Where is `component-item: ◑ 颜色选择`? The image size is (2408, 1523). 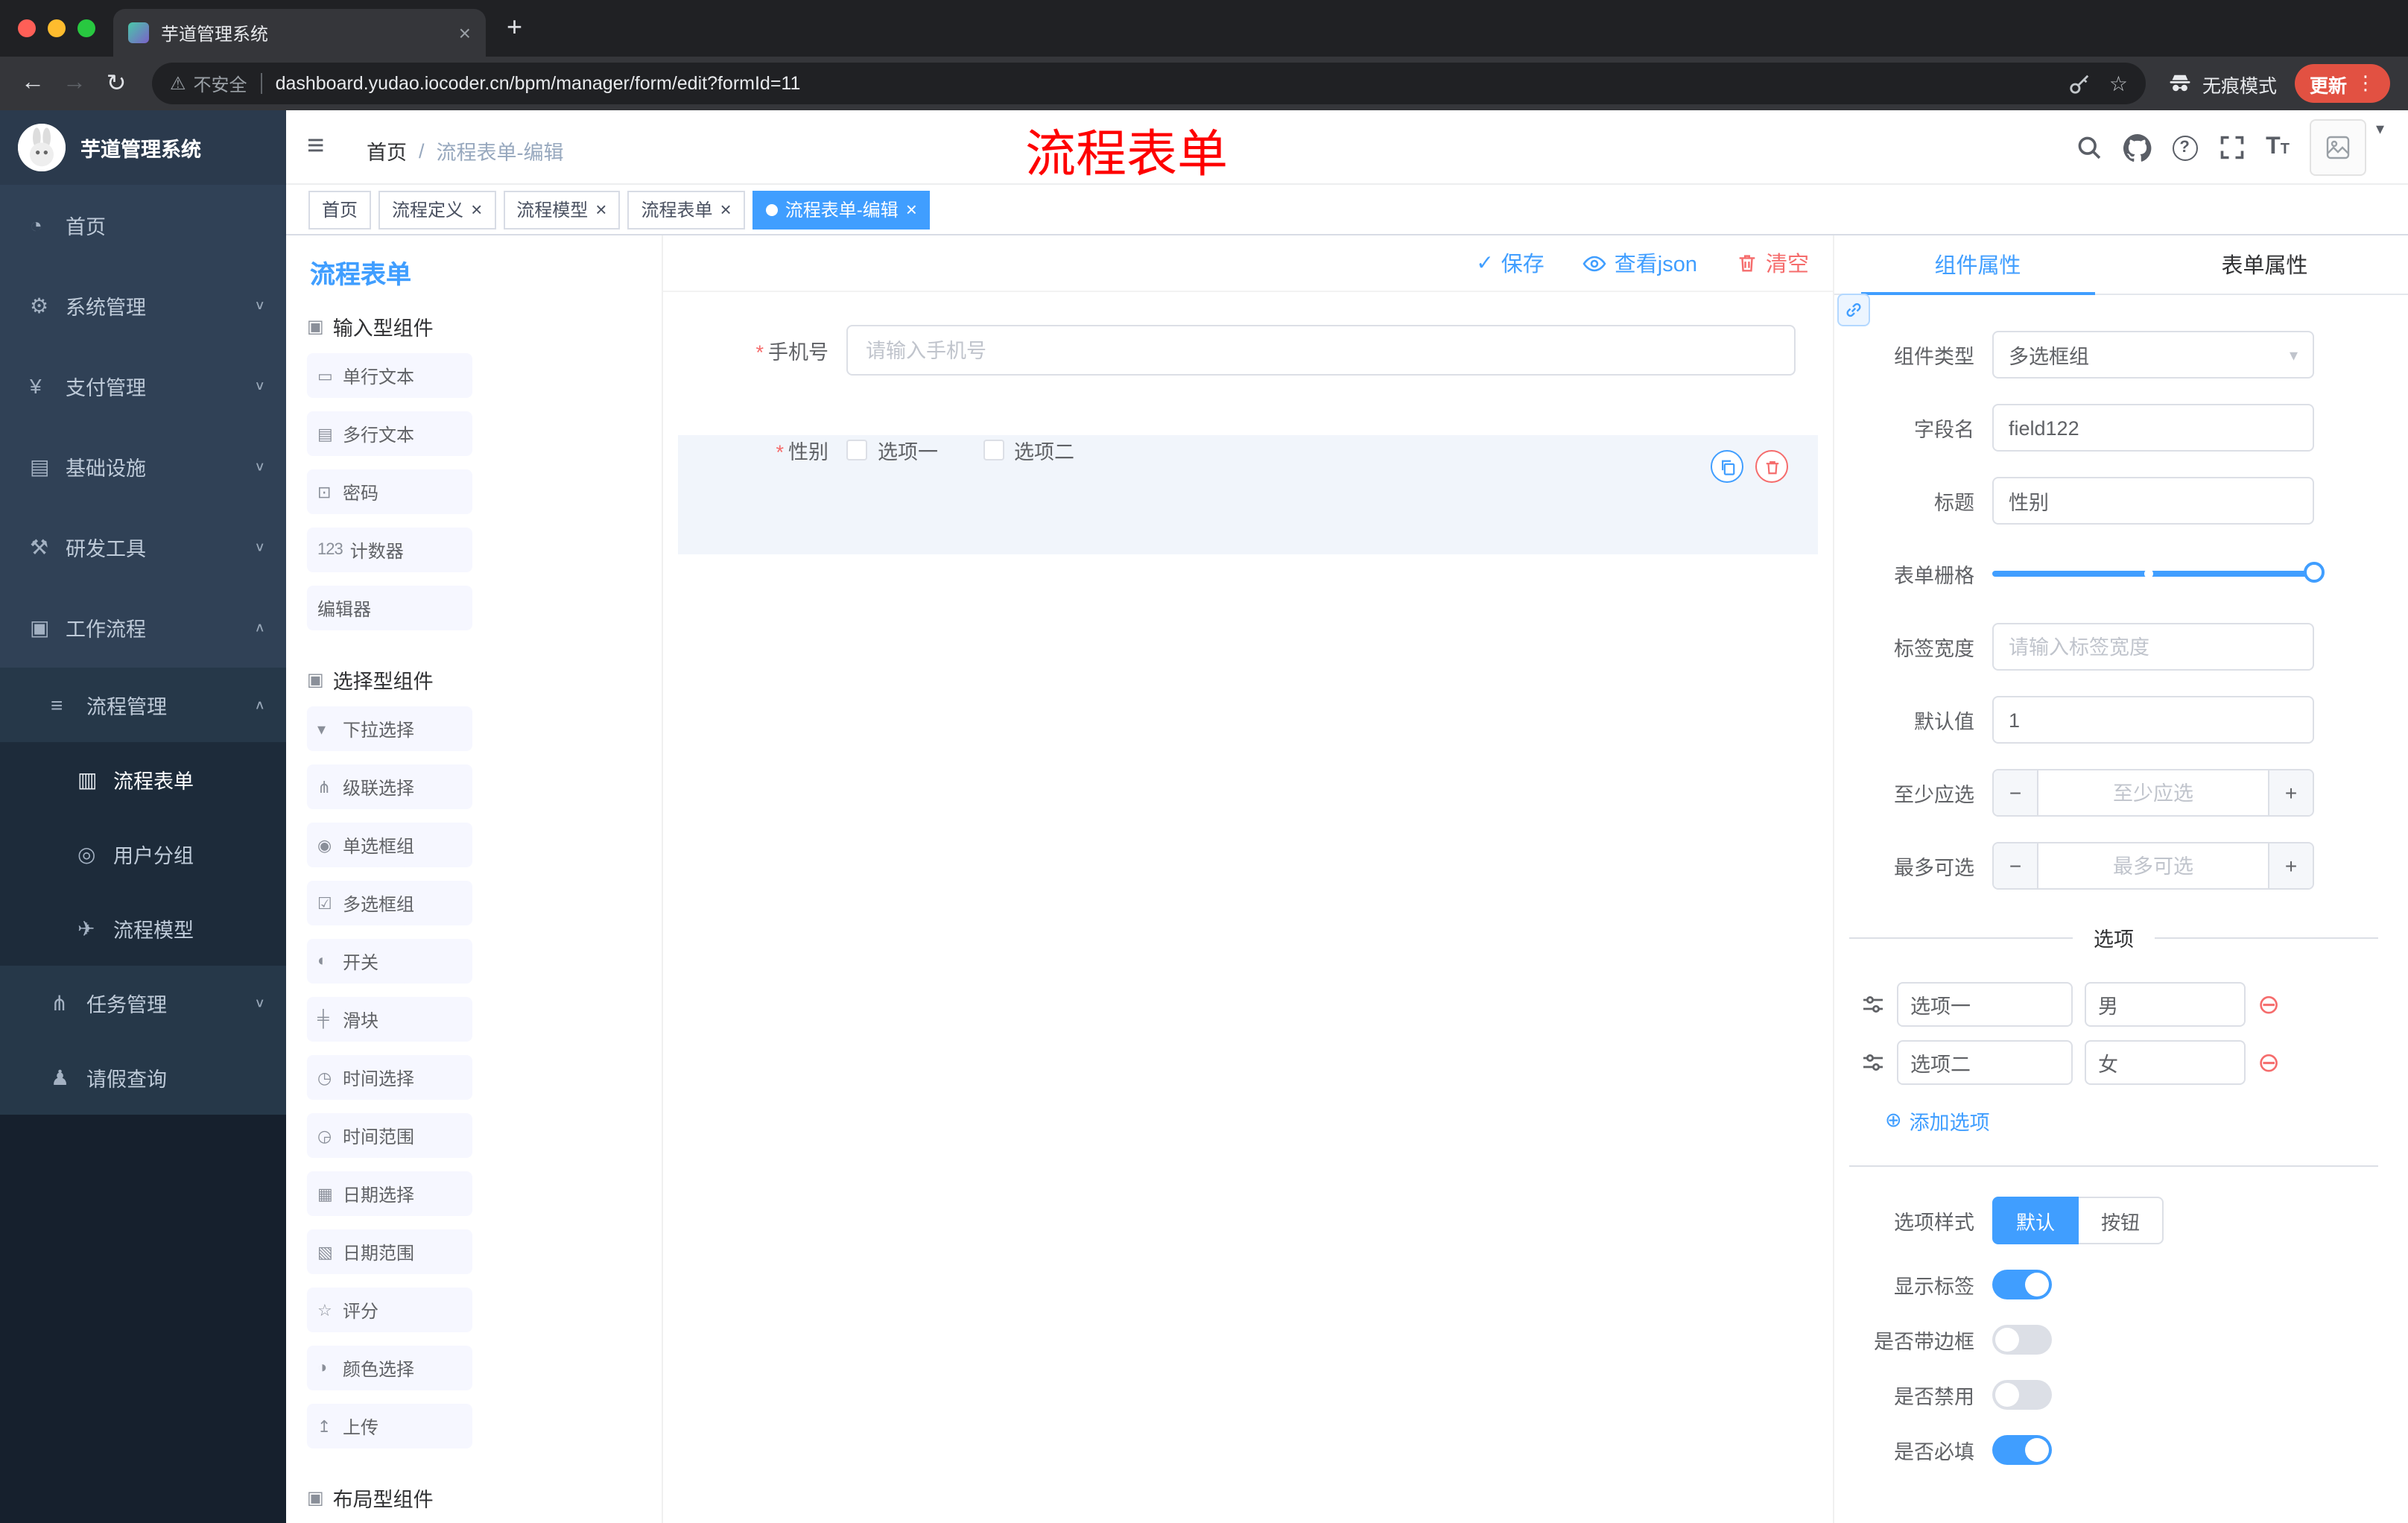 component-item: ◑ 颜色选择 is located at coordinates (389, 1368).